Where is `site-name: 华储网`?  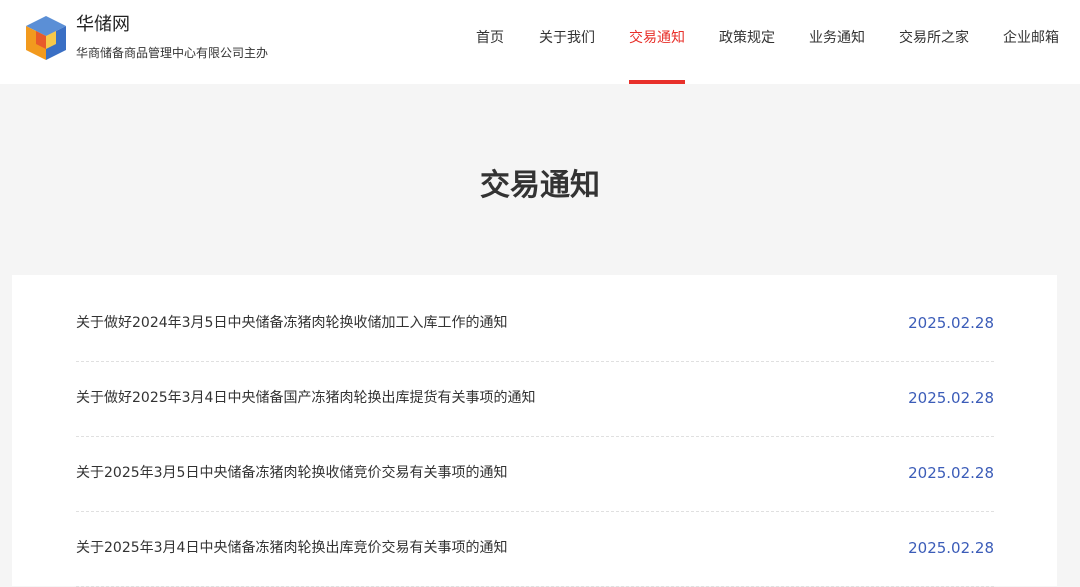 site-name: 华储网 is located at coordinates (103, 25).